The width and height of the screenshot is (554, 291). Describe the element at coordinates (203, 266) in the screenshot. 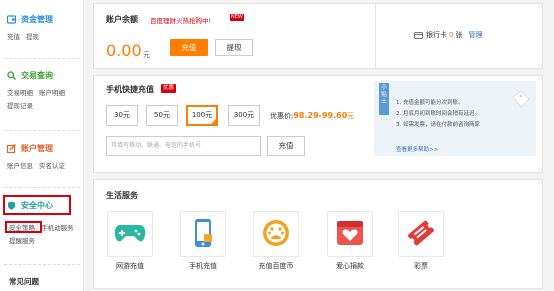

I see `service-label: 手机充值` at that location.